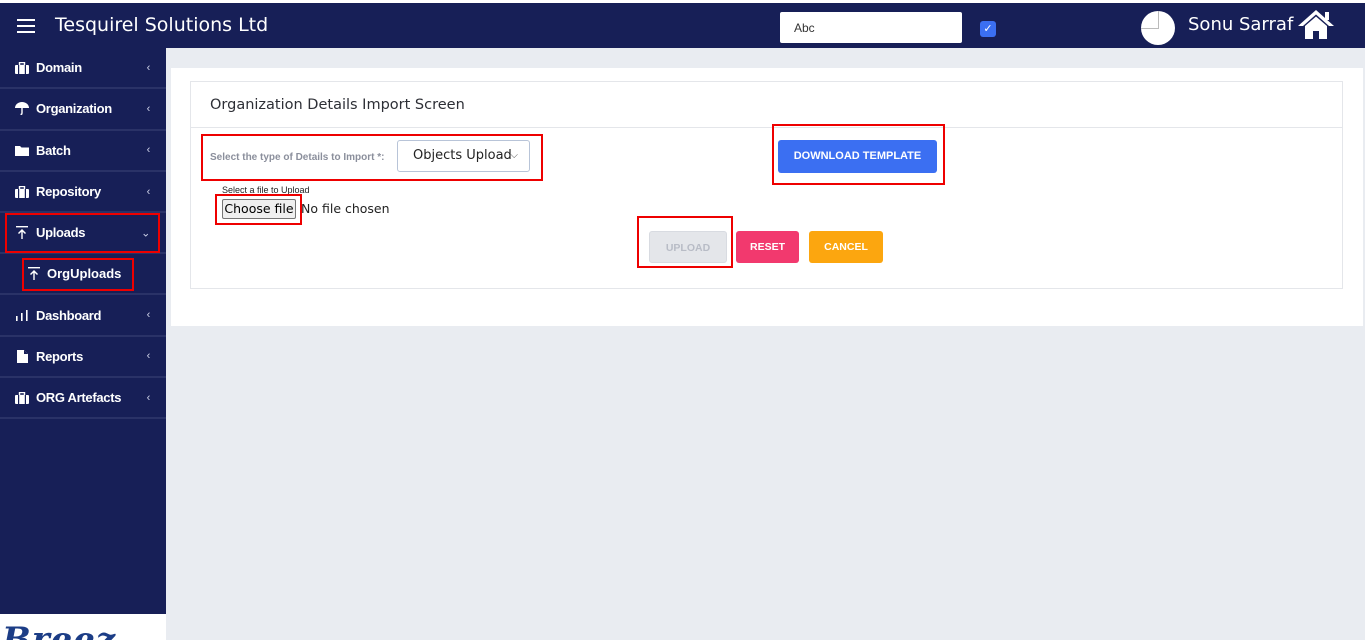 The width and height of the screenshot is (1365, 640). I want to click on user-name: Sonu Sarraf, so click(1240, 24).